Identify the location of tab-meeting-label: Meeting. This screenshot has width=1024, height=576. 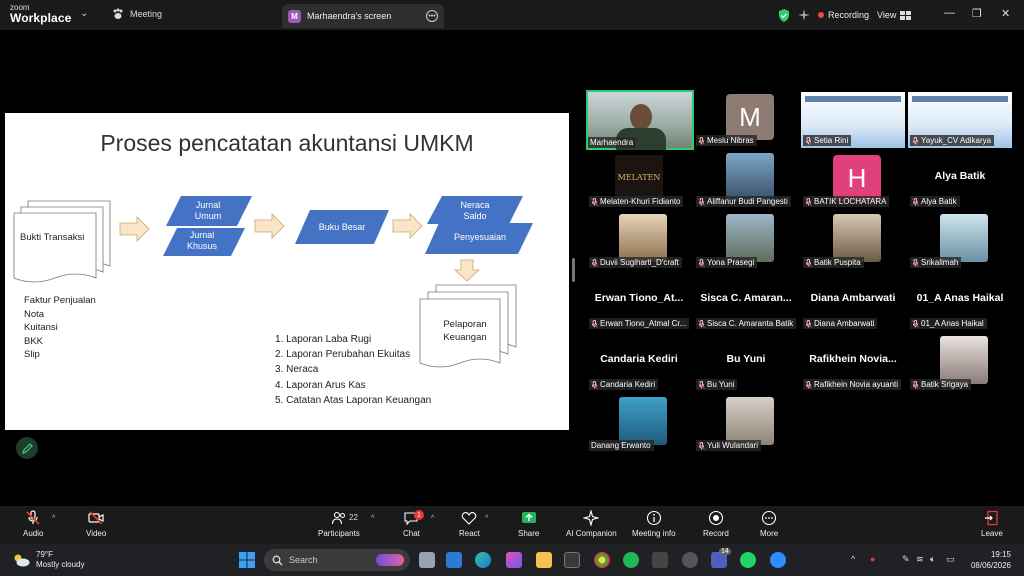
(146, 14).